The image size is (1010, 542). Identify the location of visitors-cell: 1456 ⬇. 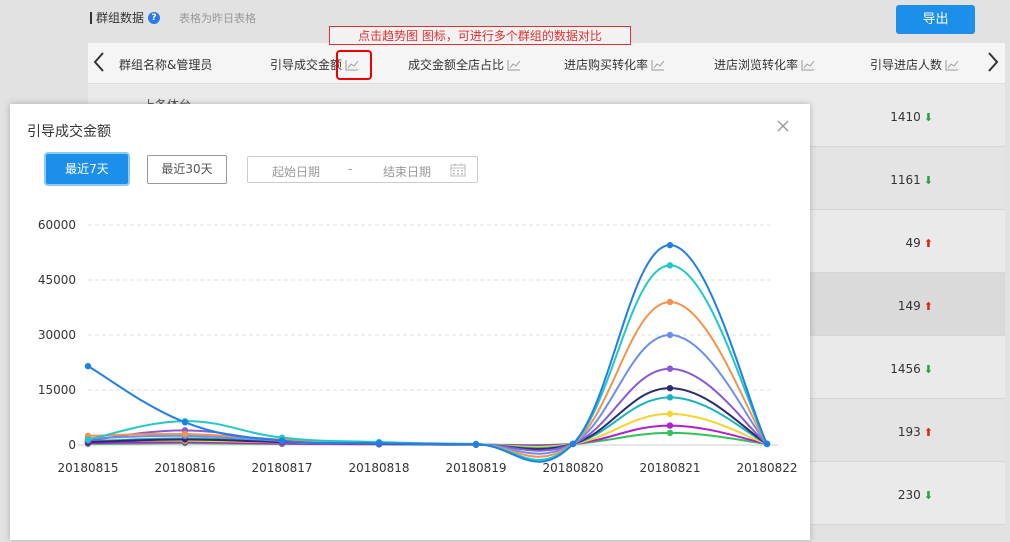
(911, 369).